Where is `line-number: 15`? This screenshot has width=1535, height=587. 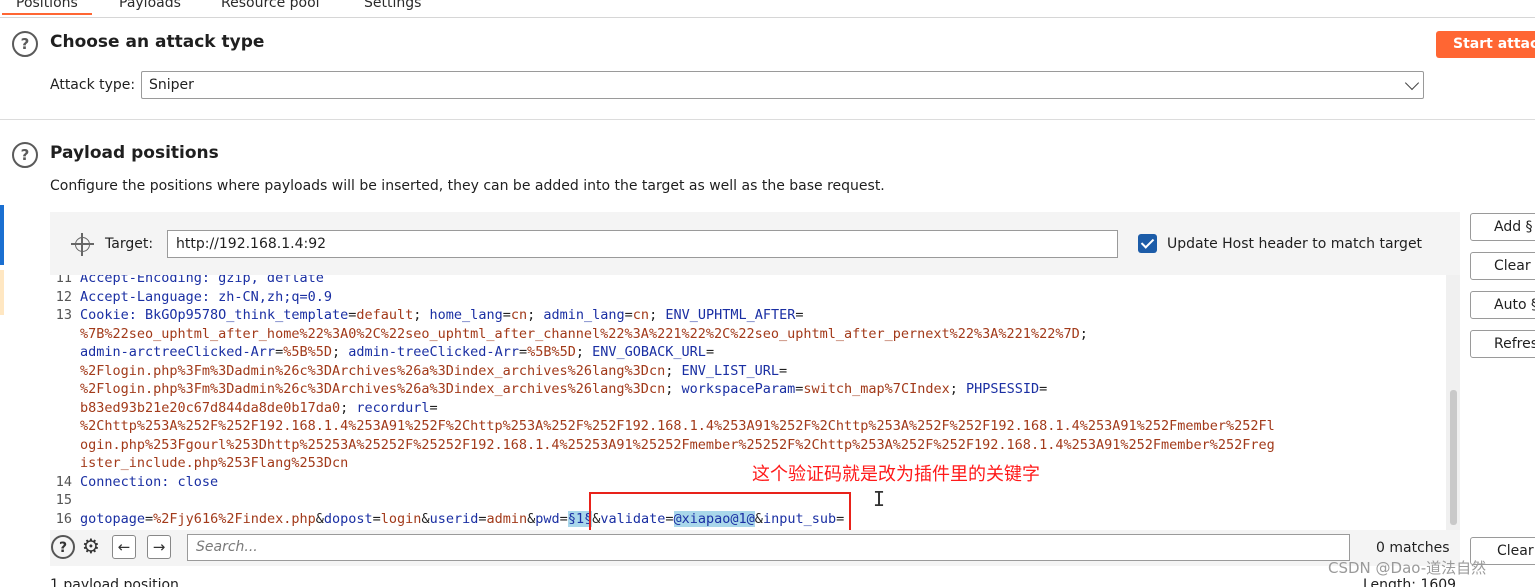 line-number: 15 is located at coordinates (63, 500).